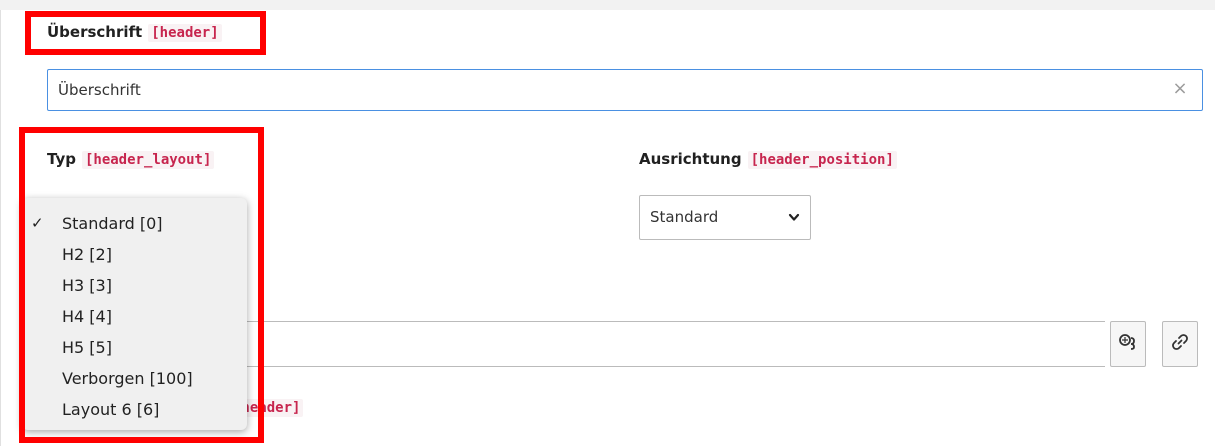 This screenshot has width=1215, height=446. I want to click on link-browser-icon, so click(1128, 344).